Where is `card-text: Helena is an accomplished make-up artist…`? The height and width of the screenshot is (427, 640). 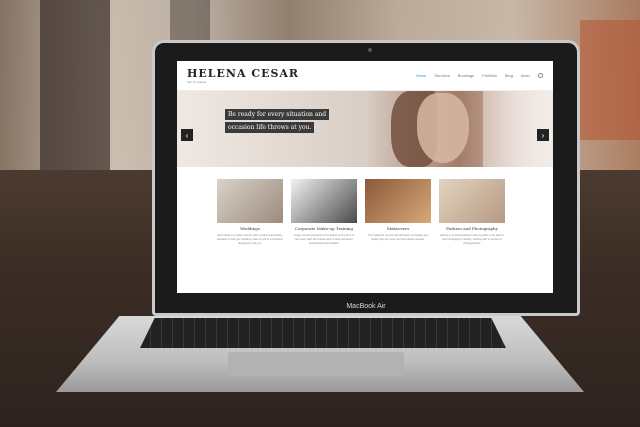
card-text: Helena is an accomplished make-up artist… is located at coordinates (472, 239).